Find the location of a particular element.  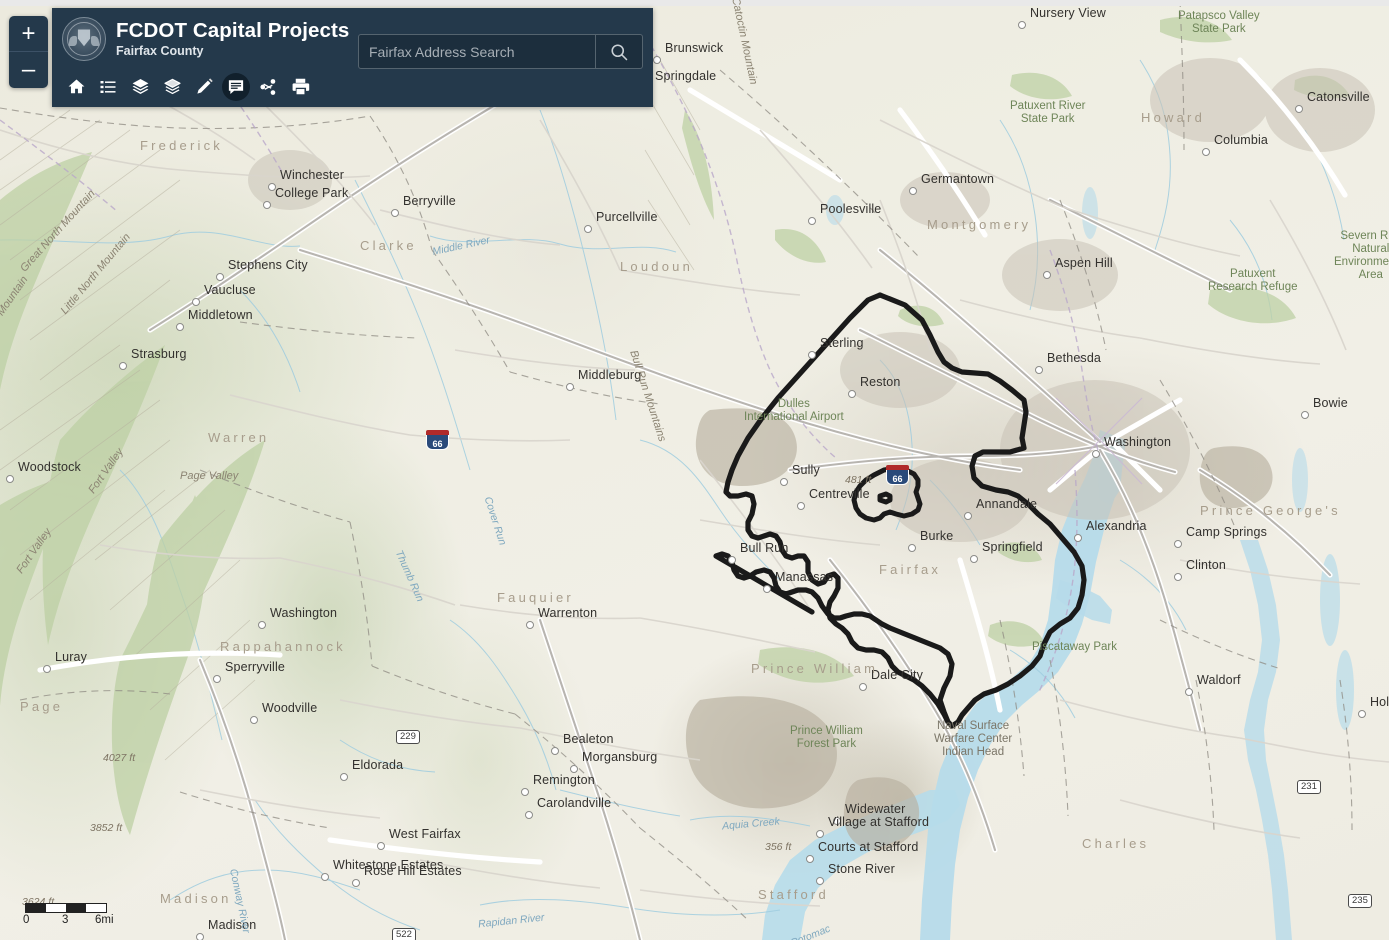

scale-tick-1: 3 is located at coordinates (65, 920).